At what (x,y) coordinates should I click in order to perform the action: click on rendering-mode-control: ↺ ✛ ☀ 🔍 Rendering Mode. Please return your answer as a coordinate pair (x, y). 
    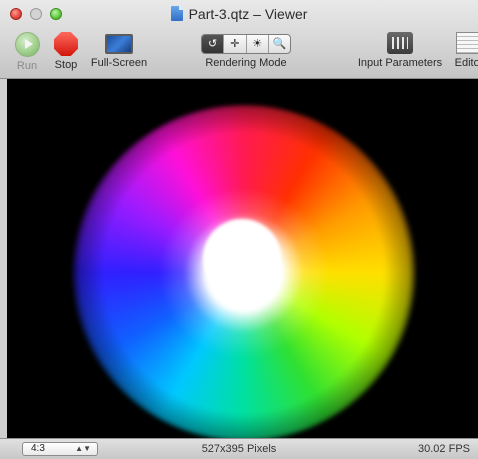
    Looking at the image, I should click on (246, 50).